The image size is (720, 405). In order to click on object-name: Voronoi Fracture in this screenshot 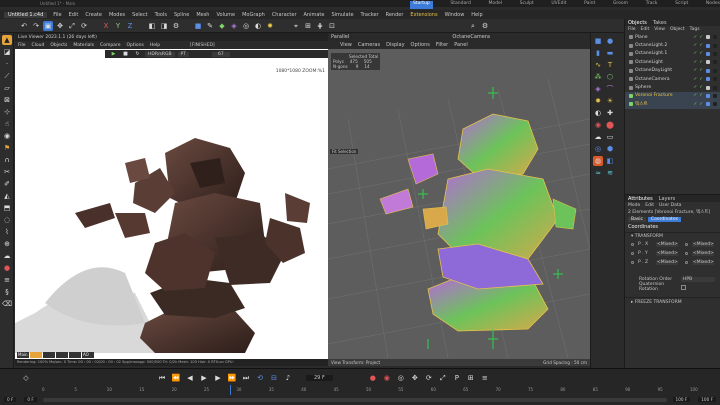, I will do `click(663, 95)`.